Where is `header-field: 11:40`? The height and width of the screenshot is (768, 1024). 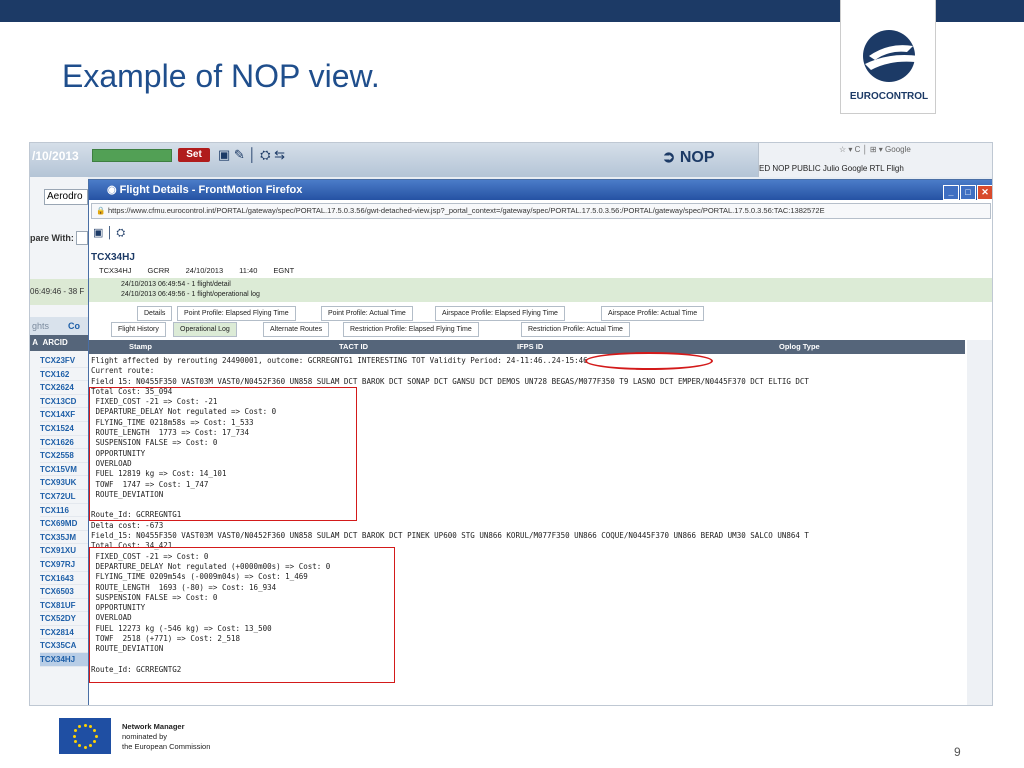
header-field: 11:40 is located at coordinates (248, 270).